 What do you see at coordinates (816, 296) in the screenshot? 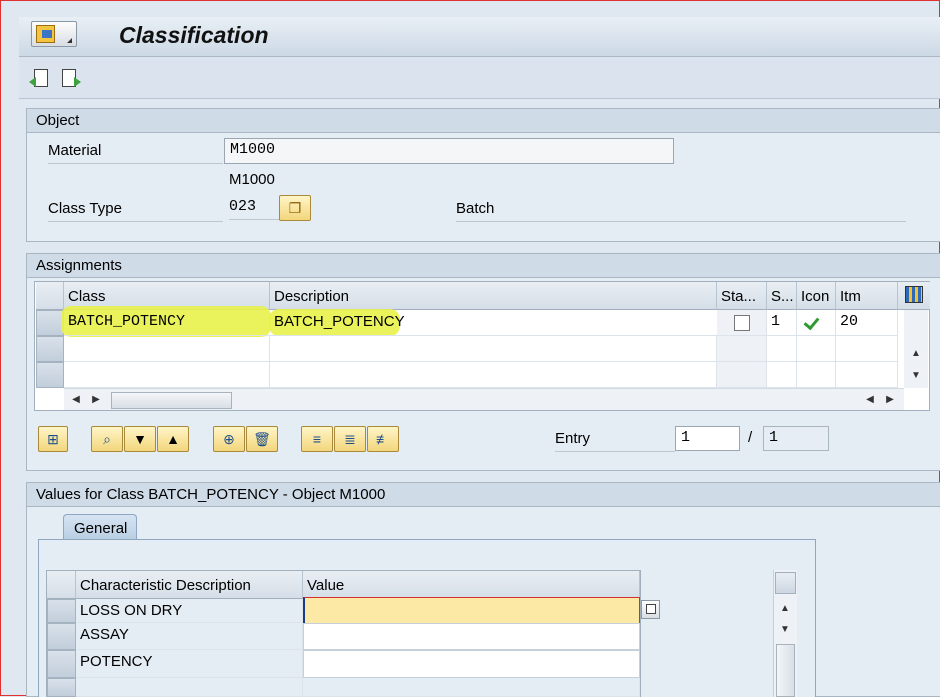
I see `column-header-icon: Icon` at bounding box center [816, 296].